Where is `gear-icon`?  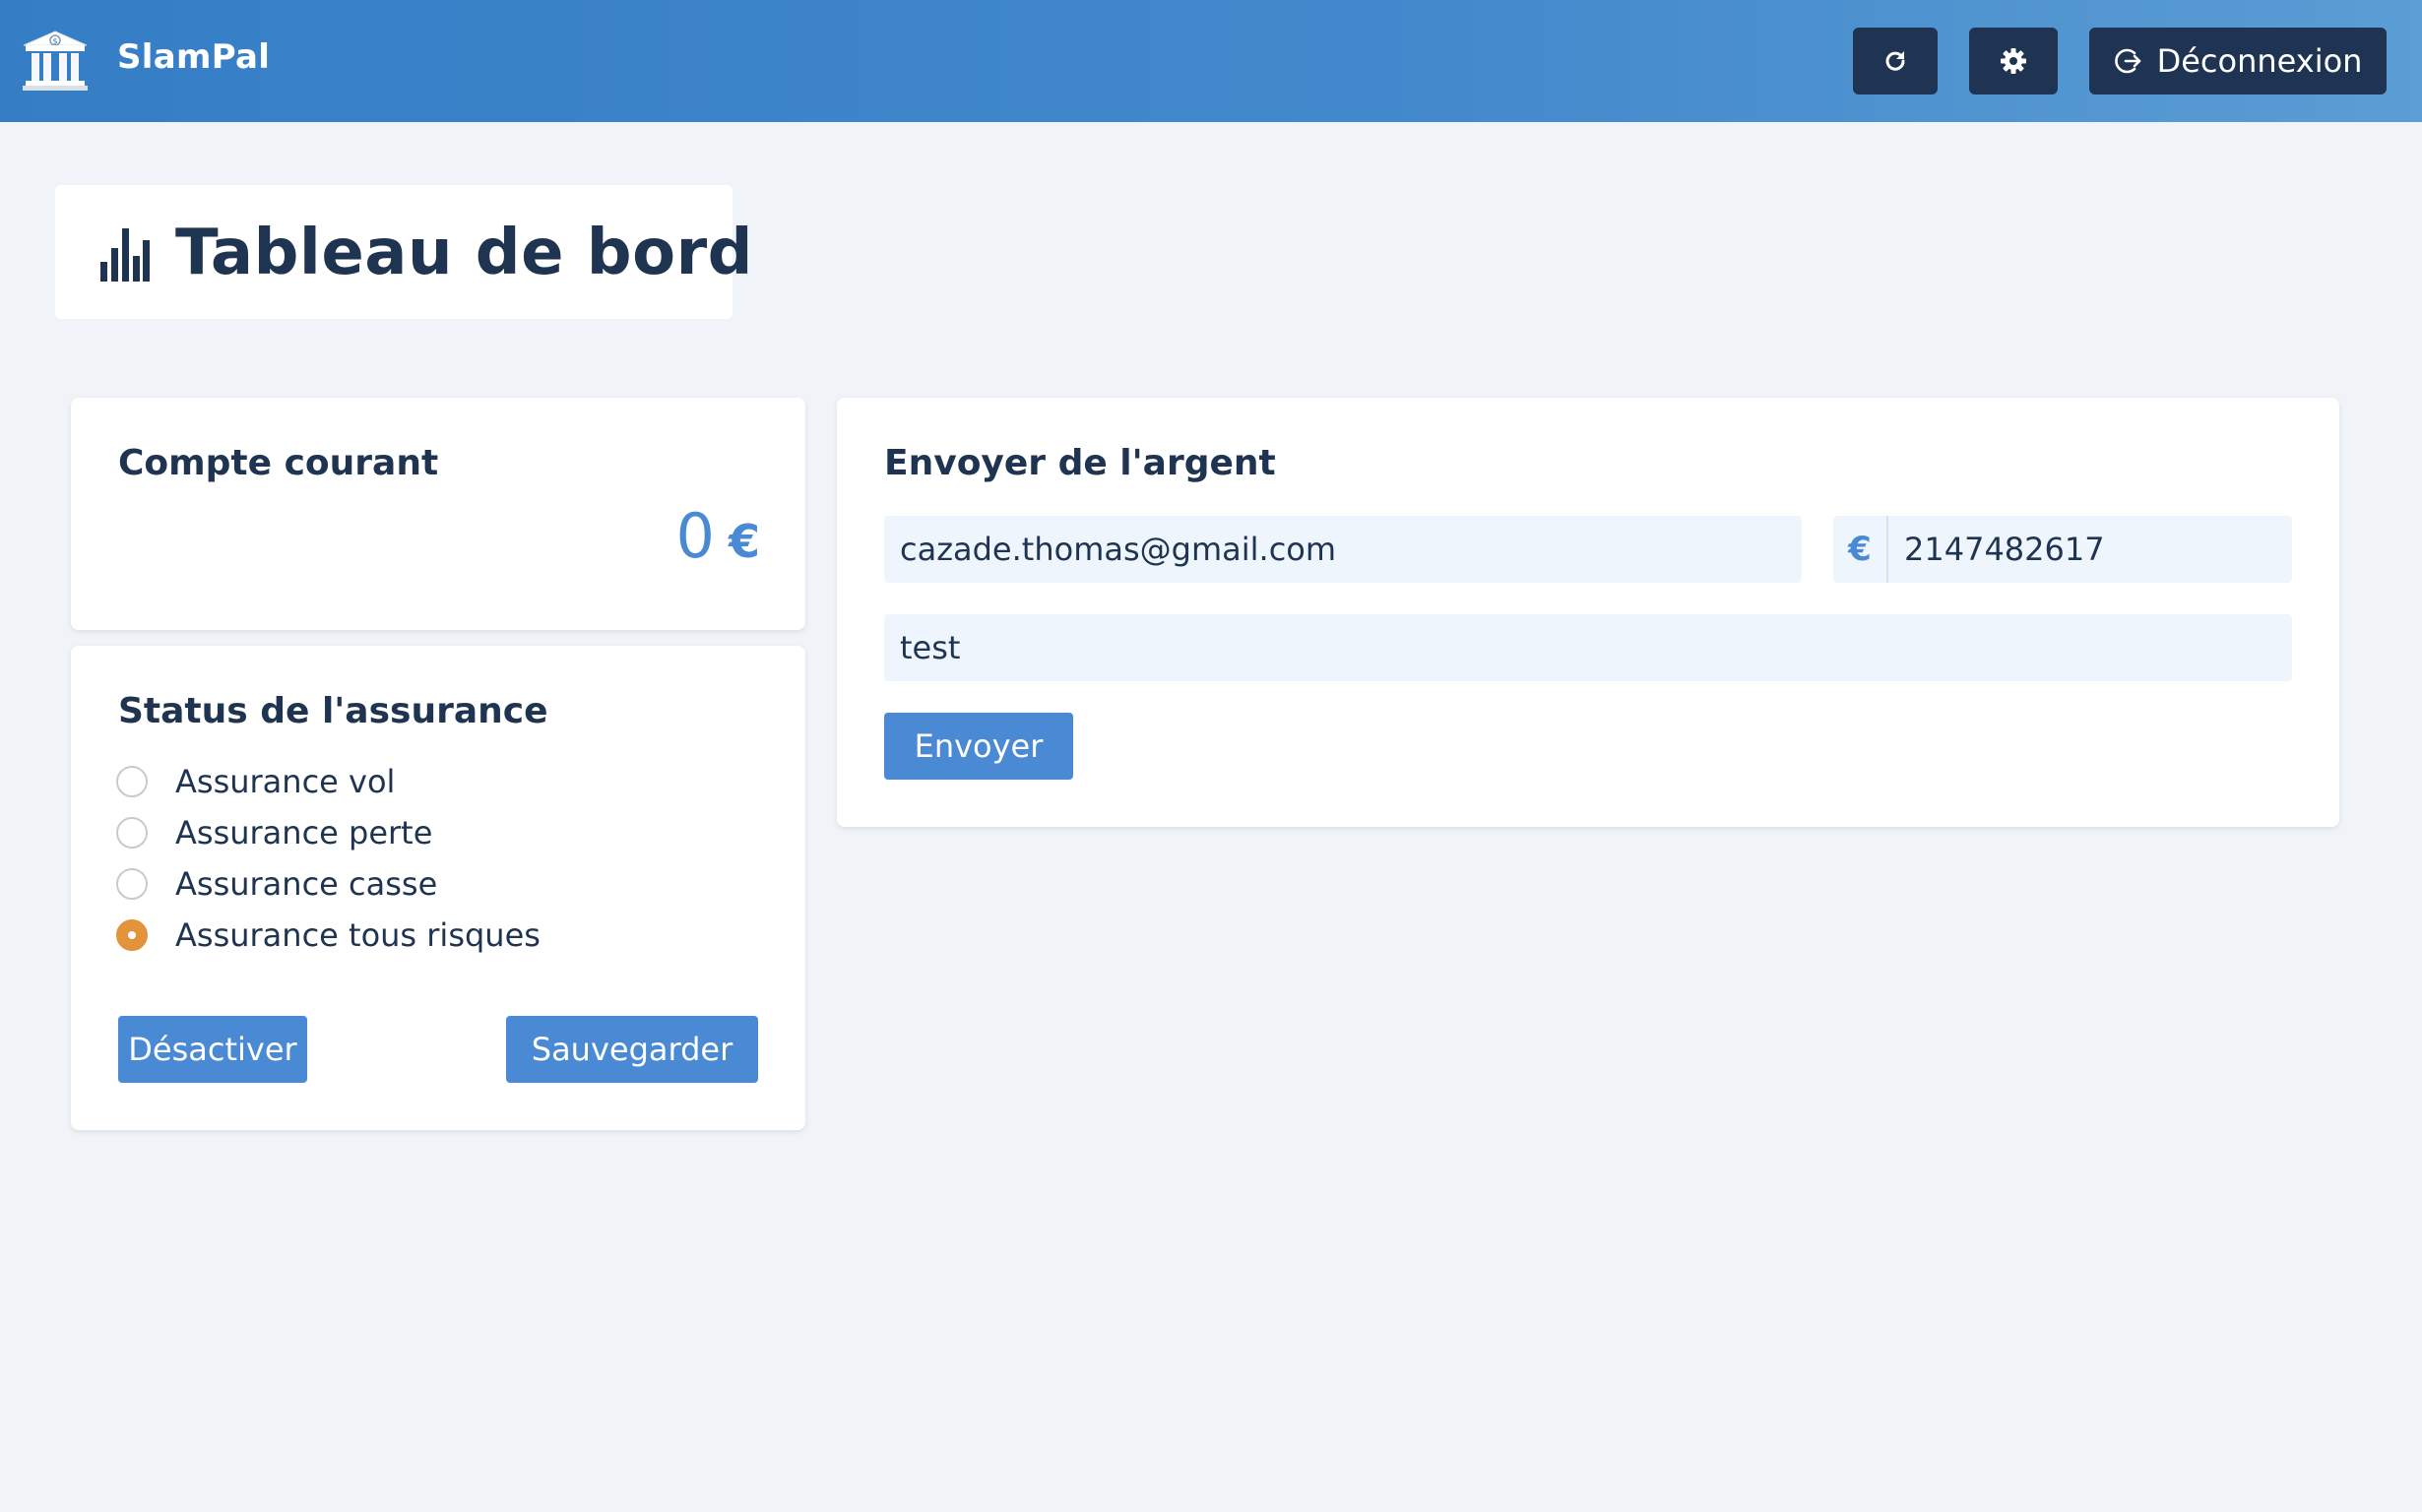 gear-icon is located at coordinates (2013, 61).